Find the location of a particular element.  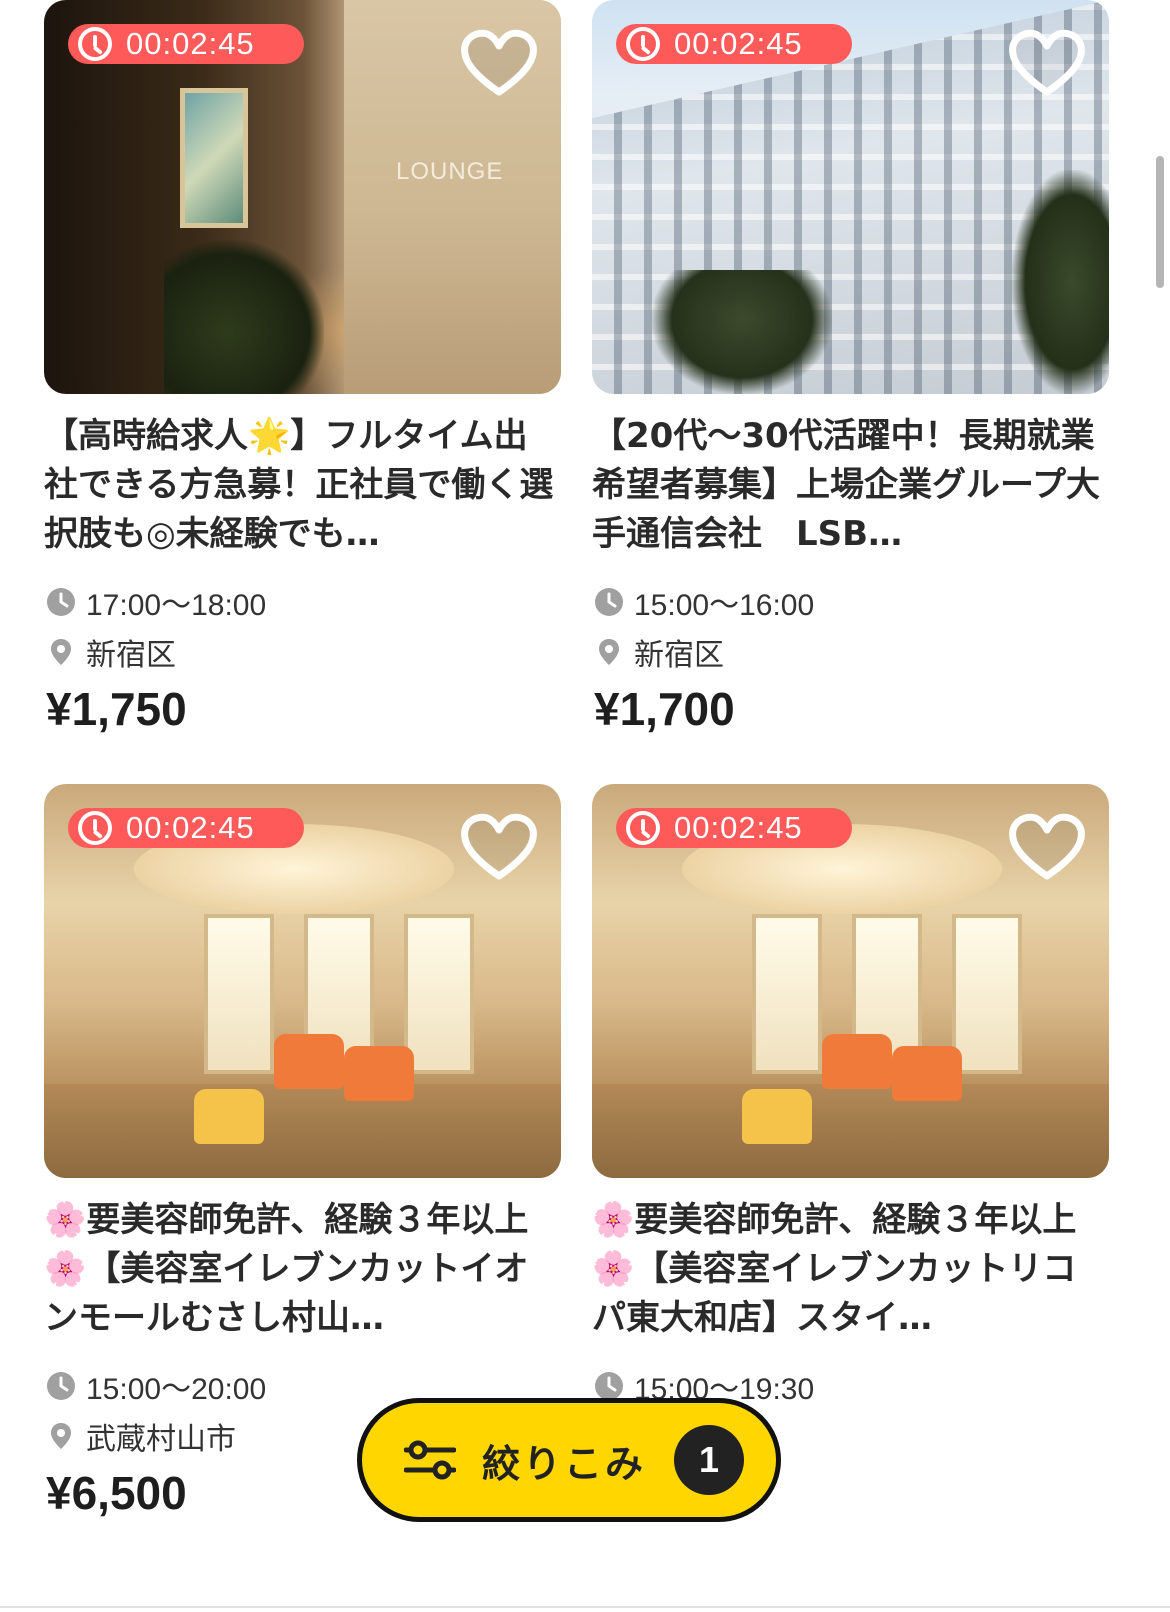

job-price: ¥1,700 is located at coordinates (664, 709).